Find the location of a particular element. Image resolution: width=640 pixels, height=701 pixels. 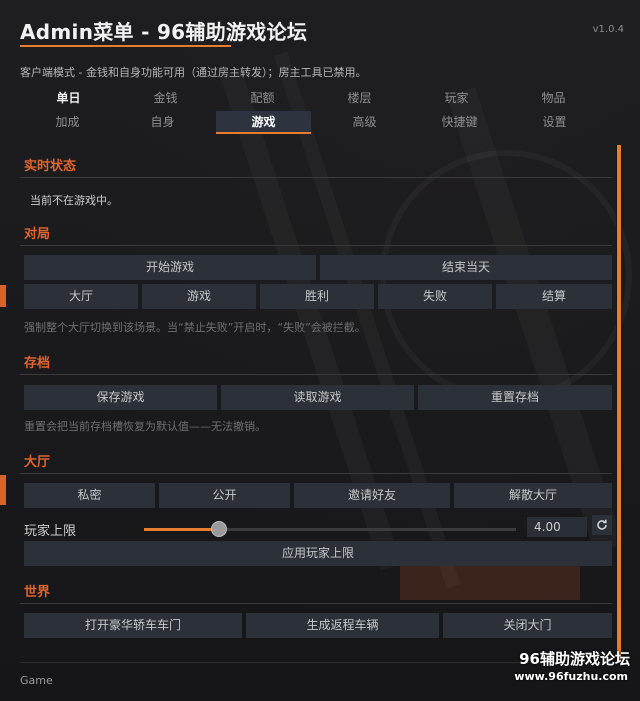

scene-game-button: 游戏 is located at coordinates (199, 296).